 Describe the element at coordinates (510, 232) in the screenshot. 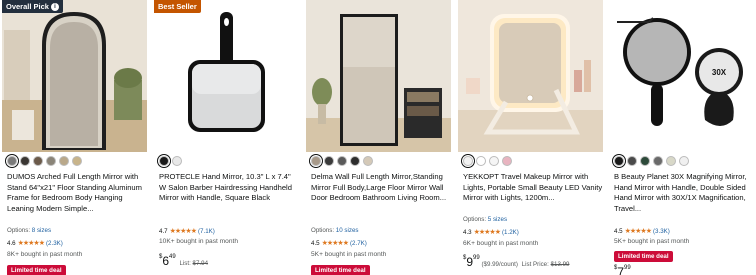

I see `rating-count: (1.2K)` at that location.